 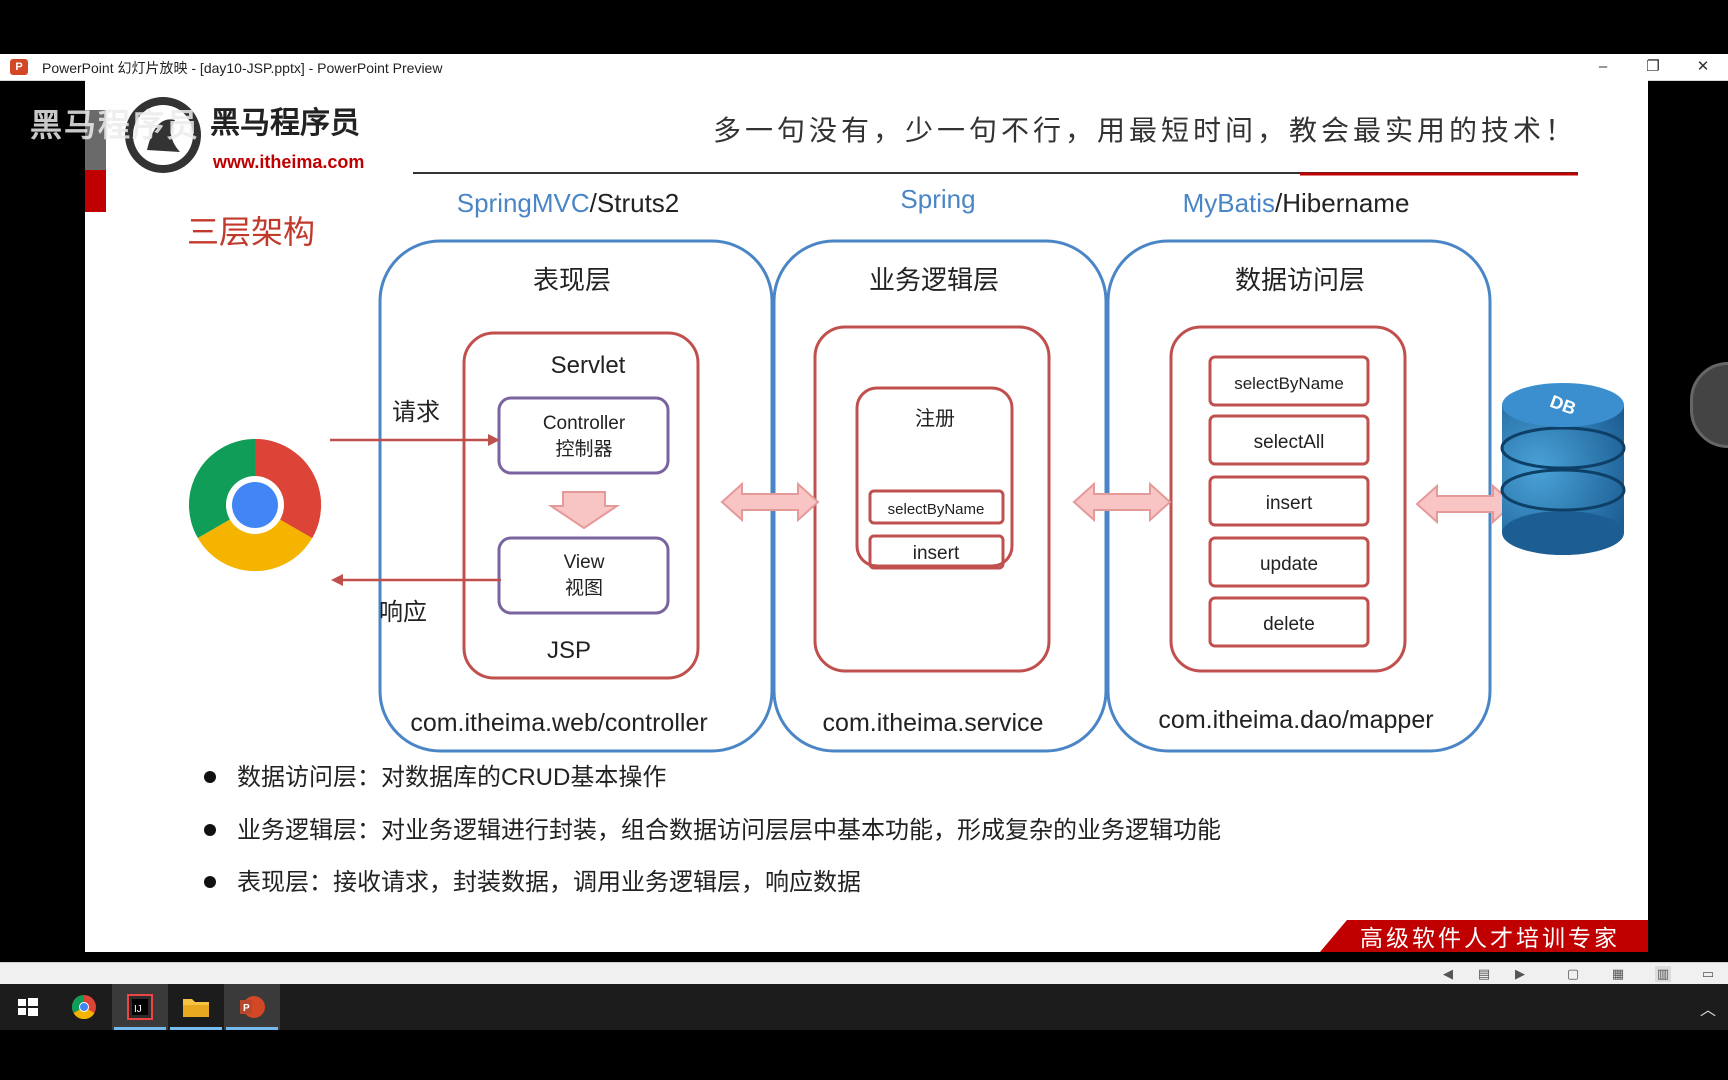 I want to click on business-methods: selectByName insert, so click(x=936, y=529).